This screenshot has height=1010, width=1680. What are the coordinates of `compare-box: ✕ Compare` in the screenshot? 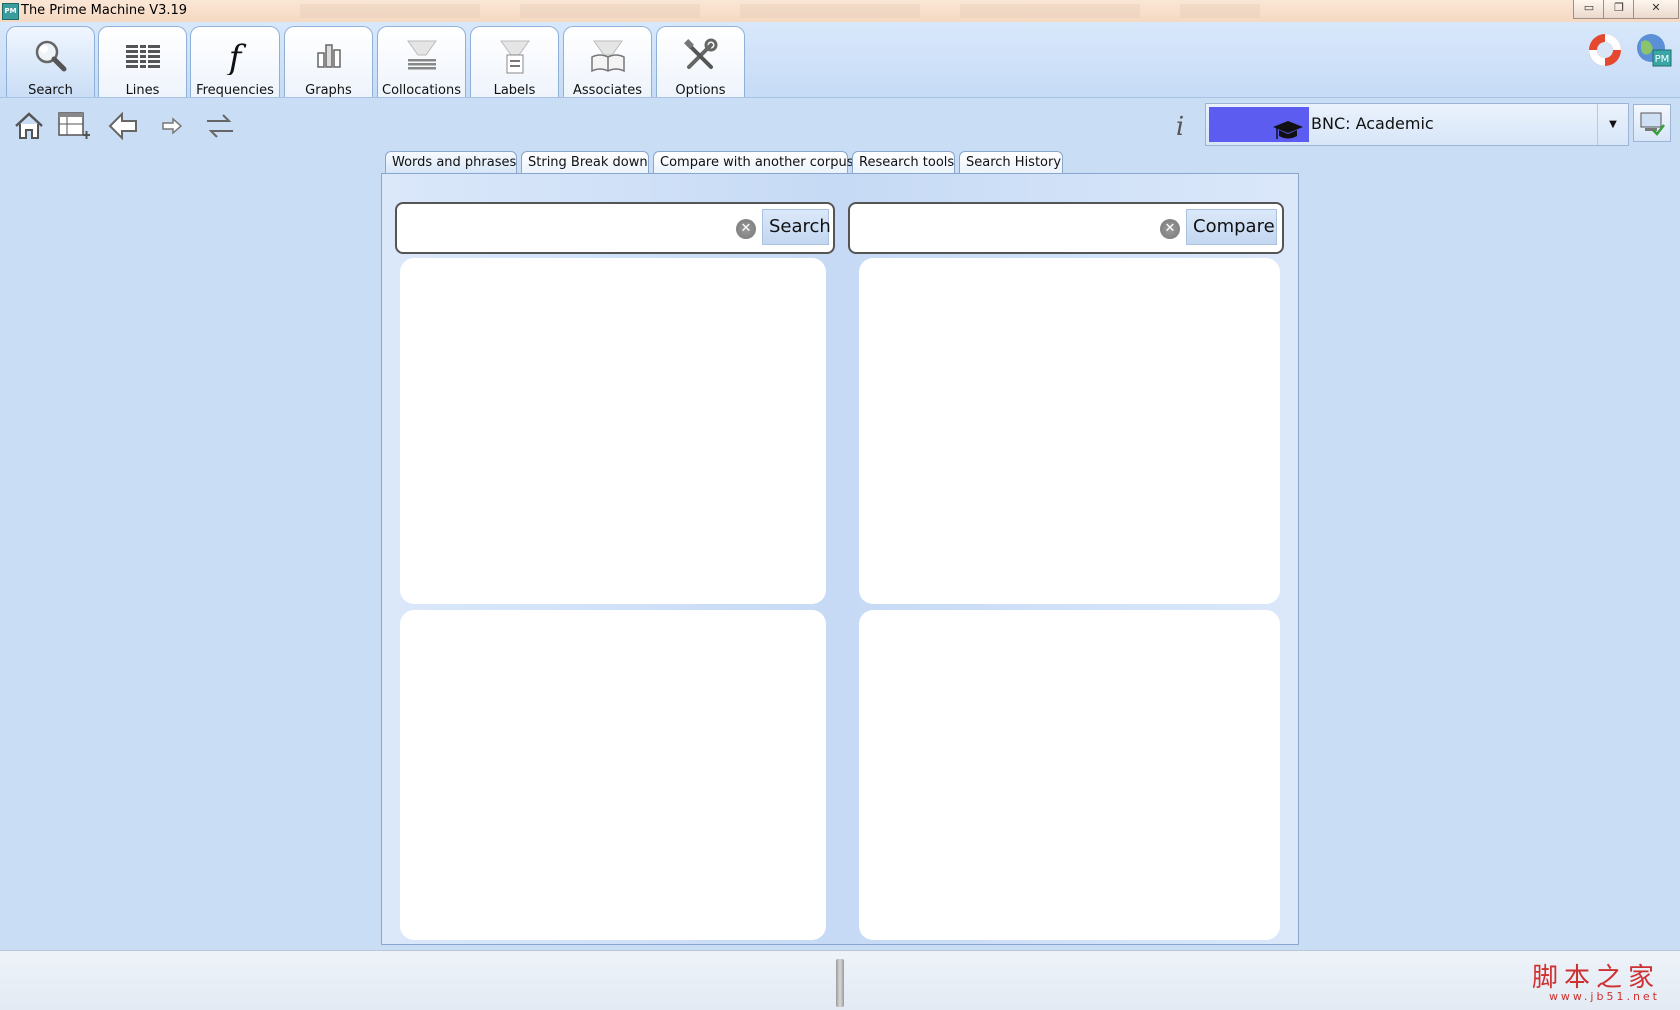 It's located at (1066, 228).